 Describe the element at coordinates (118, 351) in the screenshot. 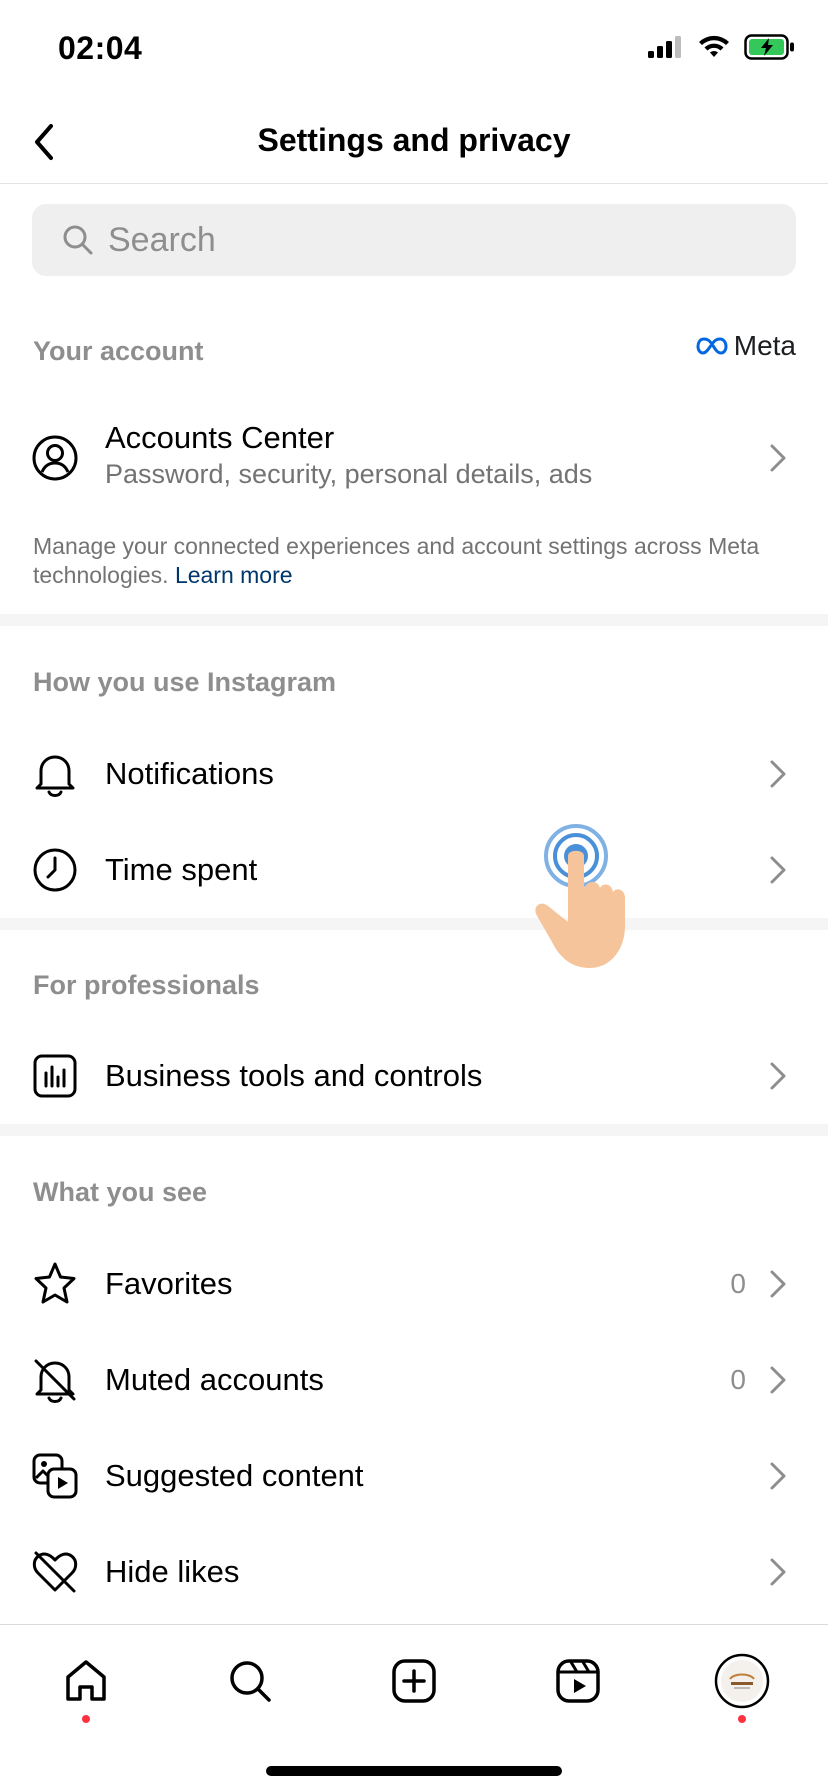

I see `section-title-your-account: Your account` at that location.